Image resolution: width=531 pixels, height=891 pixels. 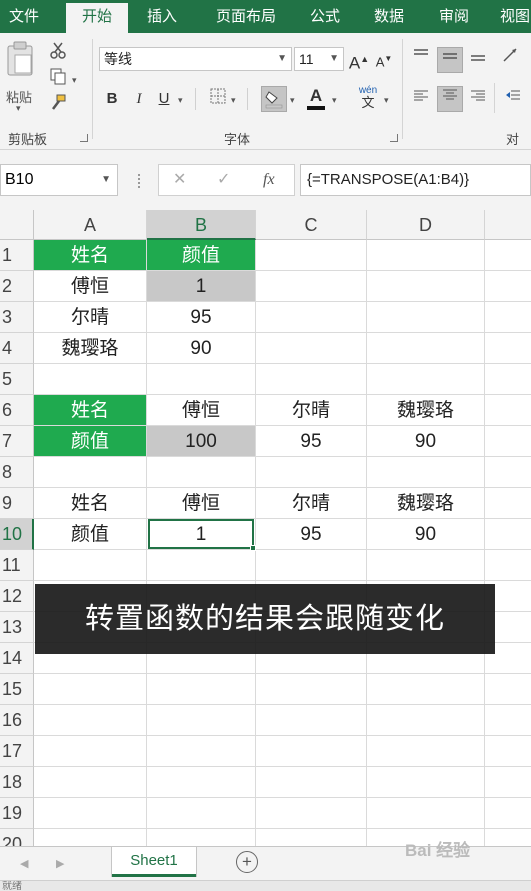 I want to click on cell-d17, so click(x=426, y=751).